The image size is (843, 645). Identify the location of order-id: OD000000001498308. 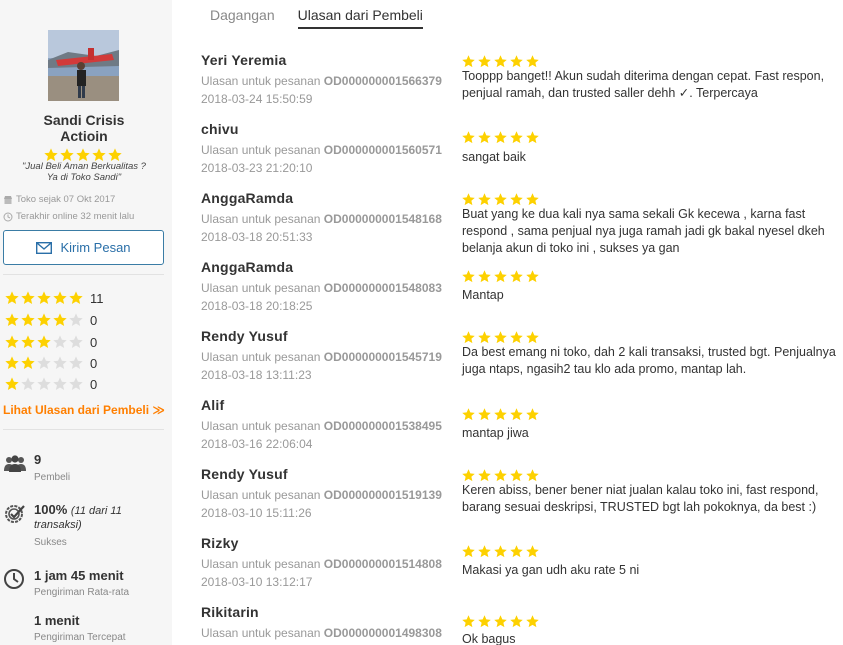
(383, 633).